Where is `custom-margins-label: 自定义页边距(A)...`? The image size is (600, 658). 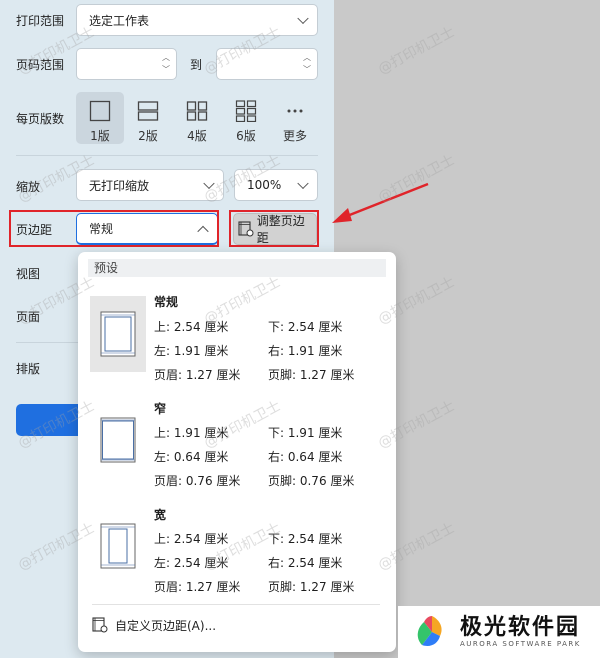
custom-margins-label: 自定义页边距(A)... is located at coordinates (166, 625).